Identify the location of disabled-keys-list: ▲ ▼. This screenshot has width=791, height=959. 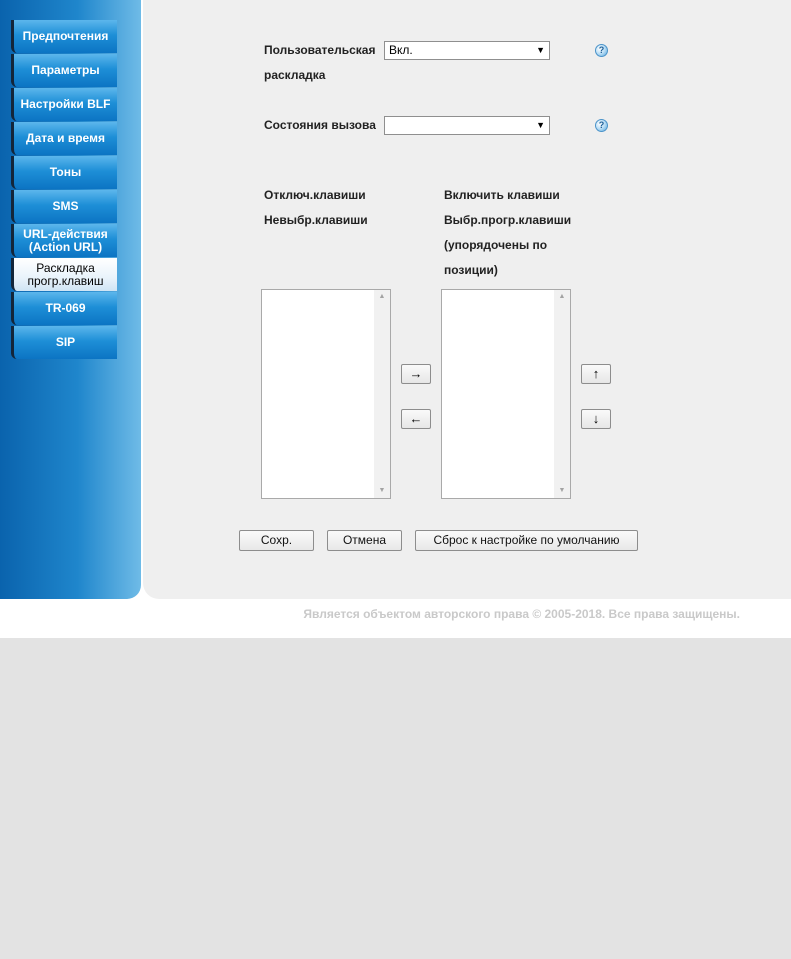
(326, 394).